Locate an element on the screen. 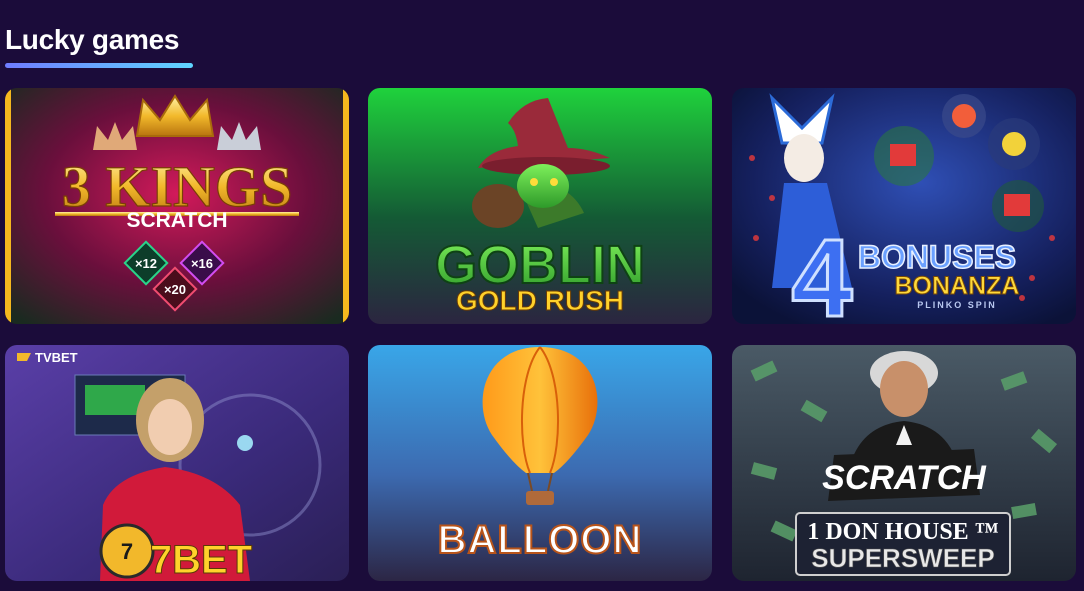 This screenshot has height=591, width=1084. game-thumbnail: BALLOON is located at coordinates (540, 463).